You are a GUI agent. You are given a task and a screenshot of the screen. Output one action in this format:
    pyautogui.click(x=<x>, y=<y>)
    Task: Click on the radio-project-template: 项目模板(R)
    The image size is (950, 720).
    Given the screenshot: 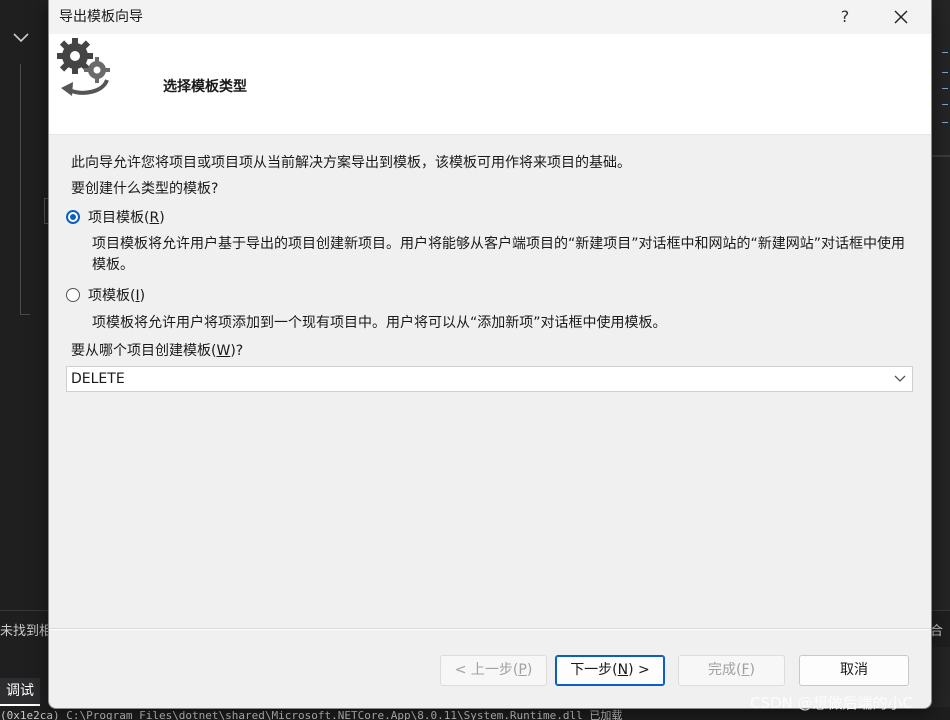 What is the action you would take?
    pyautogui.click(x=115, y=217)
    